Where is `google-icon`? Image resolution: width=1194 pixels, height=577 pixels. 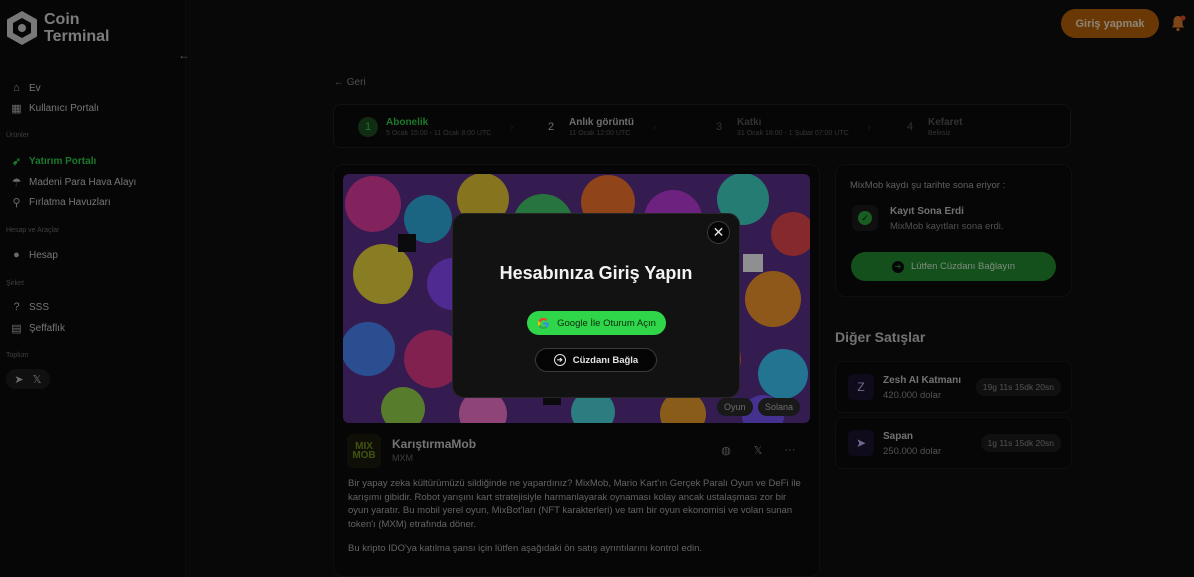 google-icon is located at coordinates (543, 323).